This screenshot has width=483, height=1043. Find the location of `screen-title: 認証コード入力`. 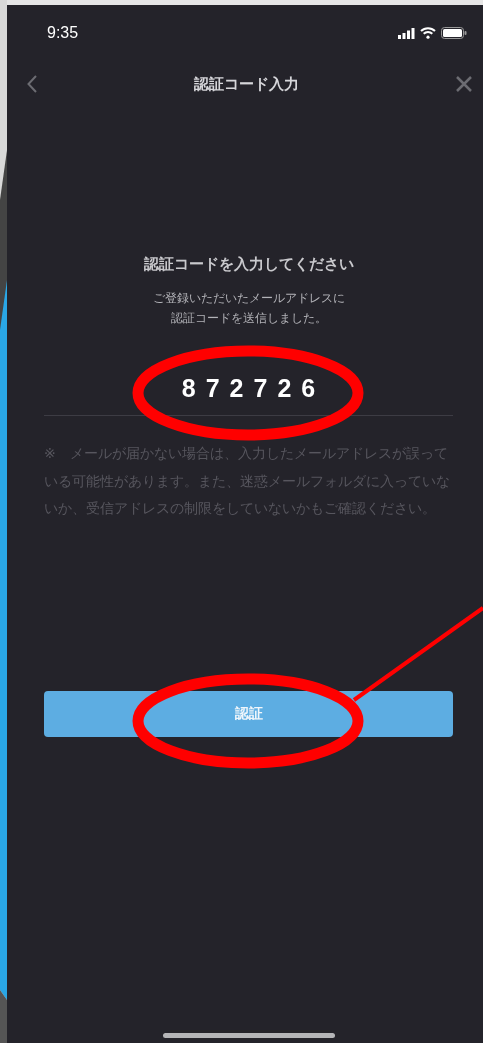

screen-title: 認証コード入力 is located at coordinates (246, 84).